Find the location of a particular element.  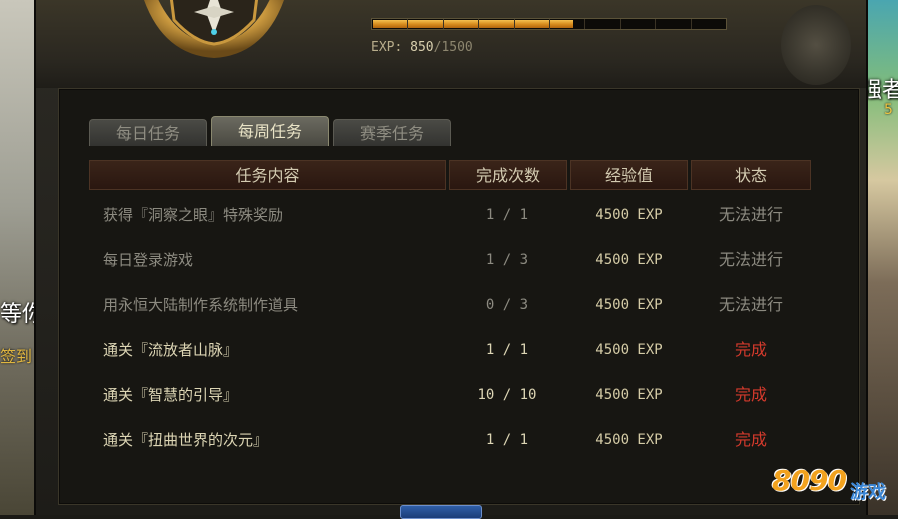

quest-row: 每日登录游戏 1 / 3 4500 EXP 无法进行 is located at coordinates (450, 260).